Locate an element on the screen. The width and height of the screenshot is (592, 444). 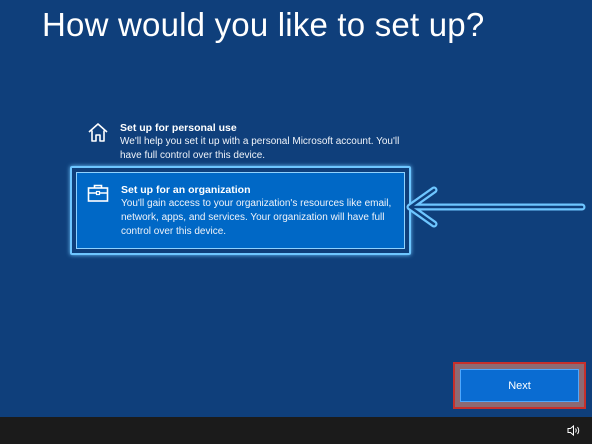
arrow-annotation-icon is located at coordinates (496, 207).